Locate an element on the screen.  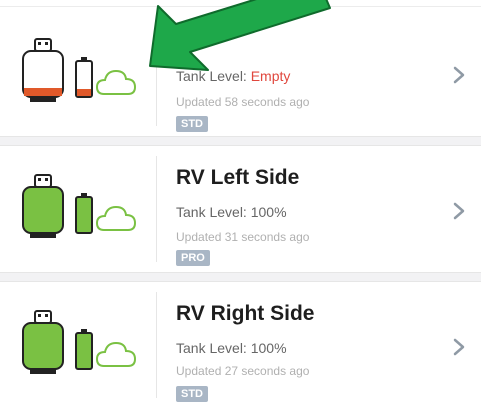
updated-time: Updated 58 seconds ago is located at coordinates (243, 102).